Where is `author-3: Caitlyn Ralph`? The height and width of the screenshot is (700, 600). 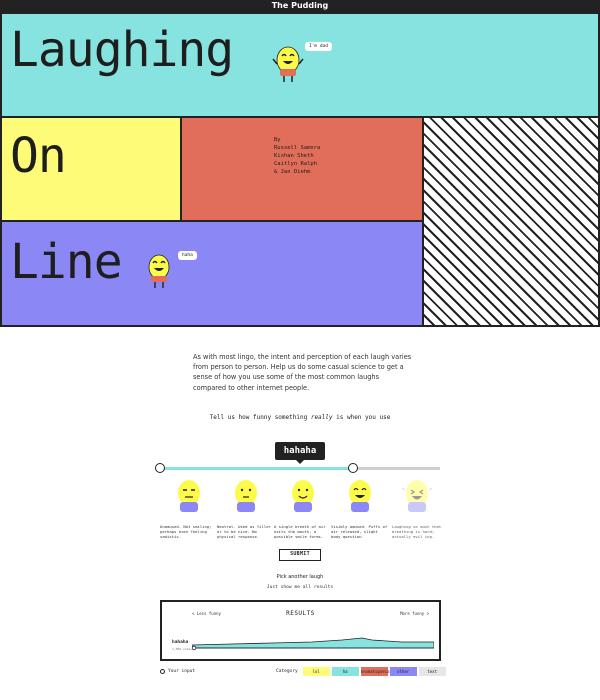 author-3: Caitlyn Ralph is located at coordinates (297, 164).